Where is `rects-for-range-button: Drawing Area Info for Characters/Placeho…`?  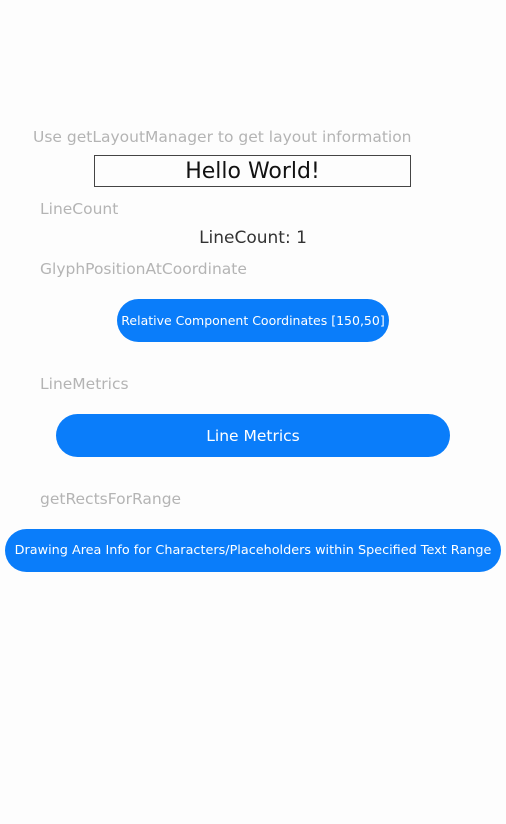 rects-for-range-button: Drawing Area Info for Characters/Placeho… is located at coordinates (253, 550).